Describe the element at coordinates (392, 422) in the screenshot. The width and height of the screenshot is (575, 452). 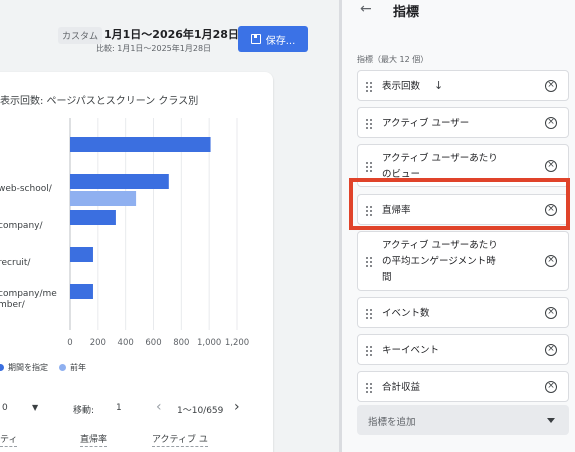
I see `add-metric-label: 指標を追加` at that location.